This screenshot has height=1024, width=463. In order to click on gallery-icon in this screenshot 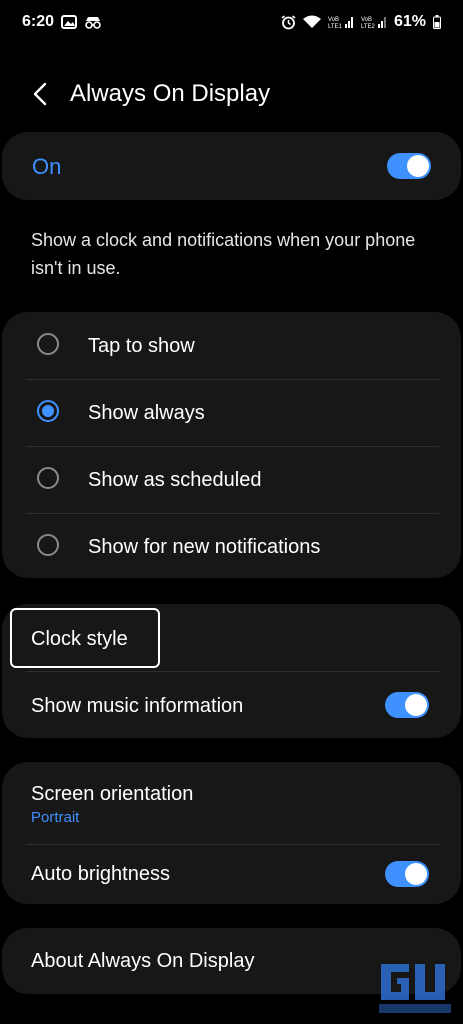, I will do `click(69, 22)`.